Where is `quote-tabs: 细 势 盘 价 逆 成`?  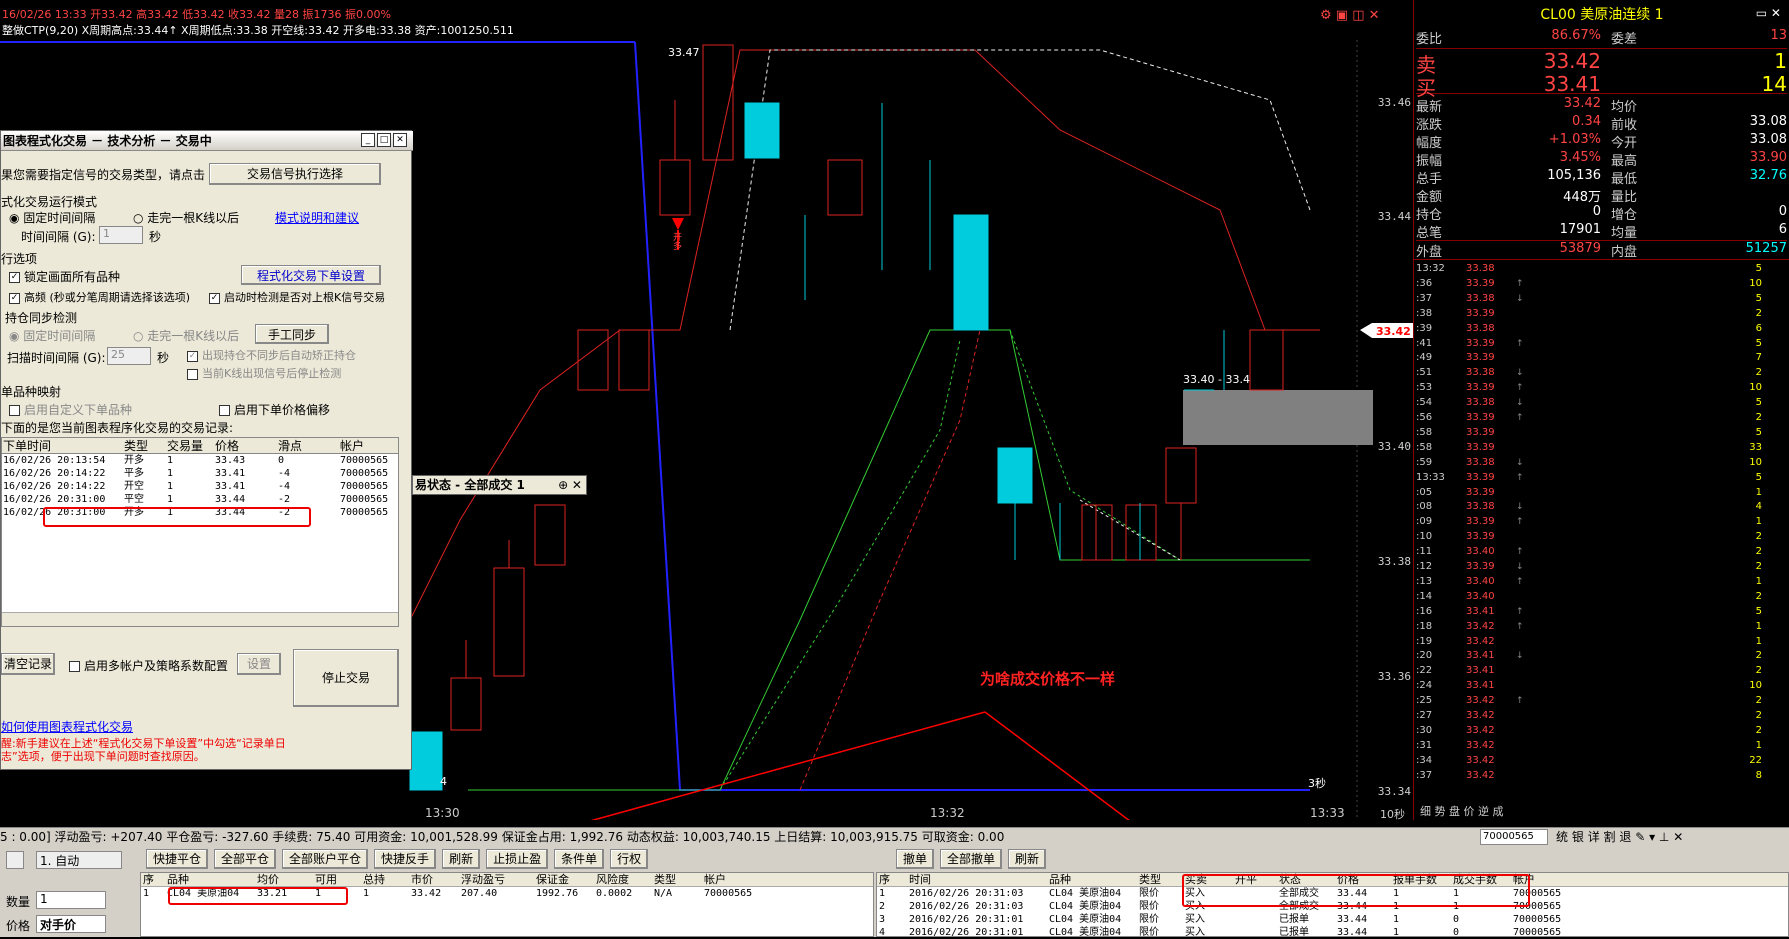
quote-tabs: 细 势 盘 价 逆 成 is located at coordinates (1600, 811).